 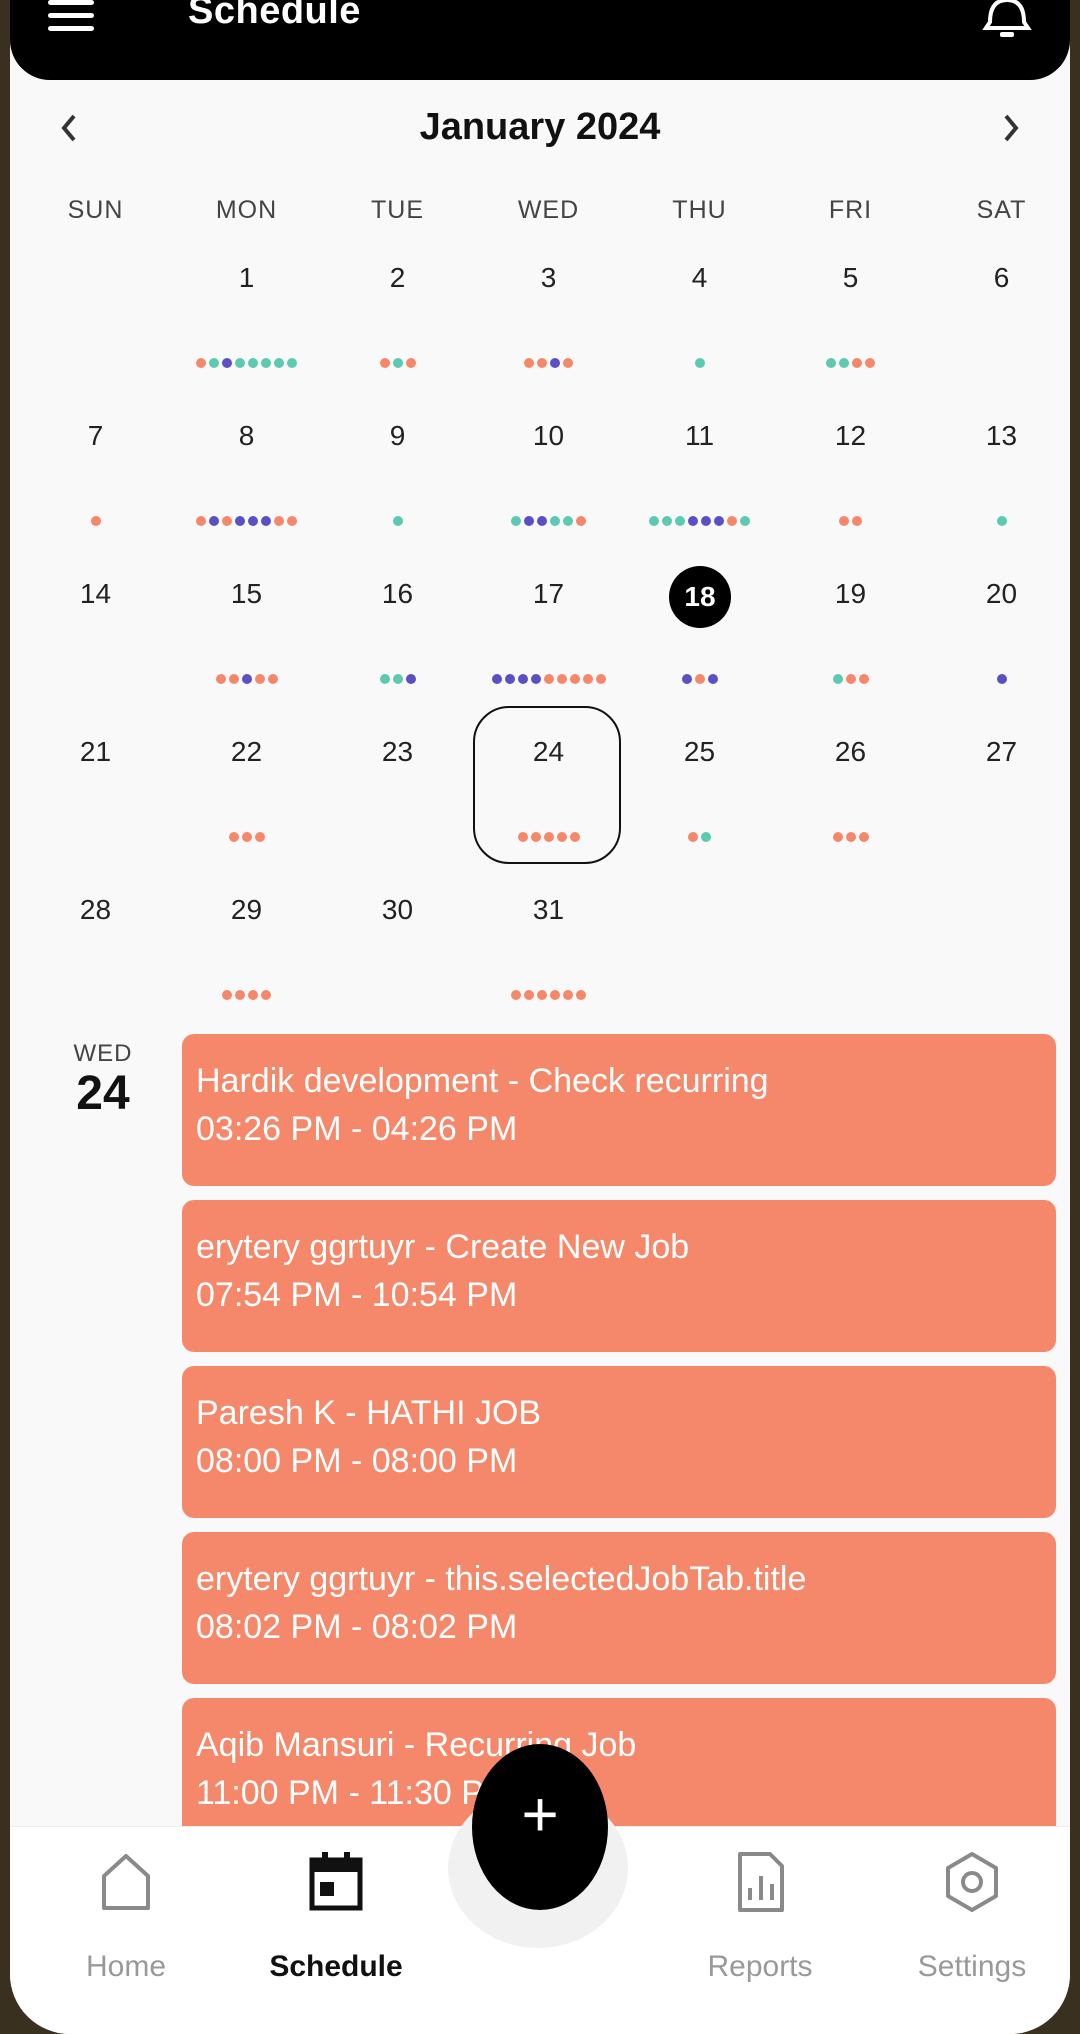 I want to click on calendar-day-27: 27, so click(x=998, y=794).